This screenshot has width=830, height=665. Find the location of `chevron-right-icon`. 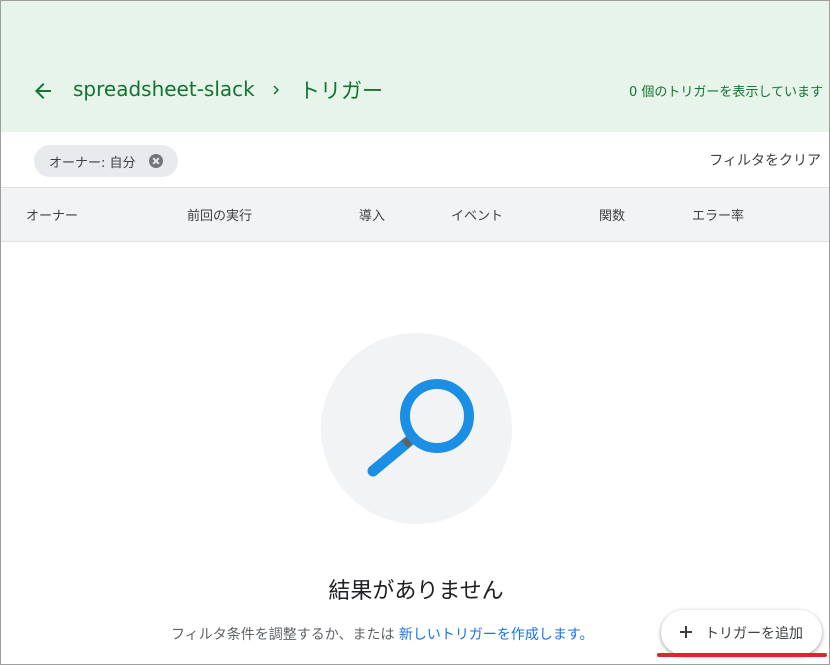

chevron-right-icon is located at coordinates (276, 90).